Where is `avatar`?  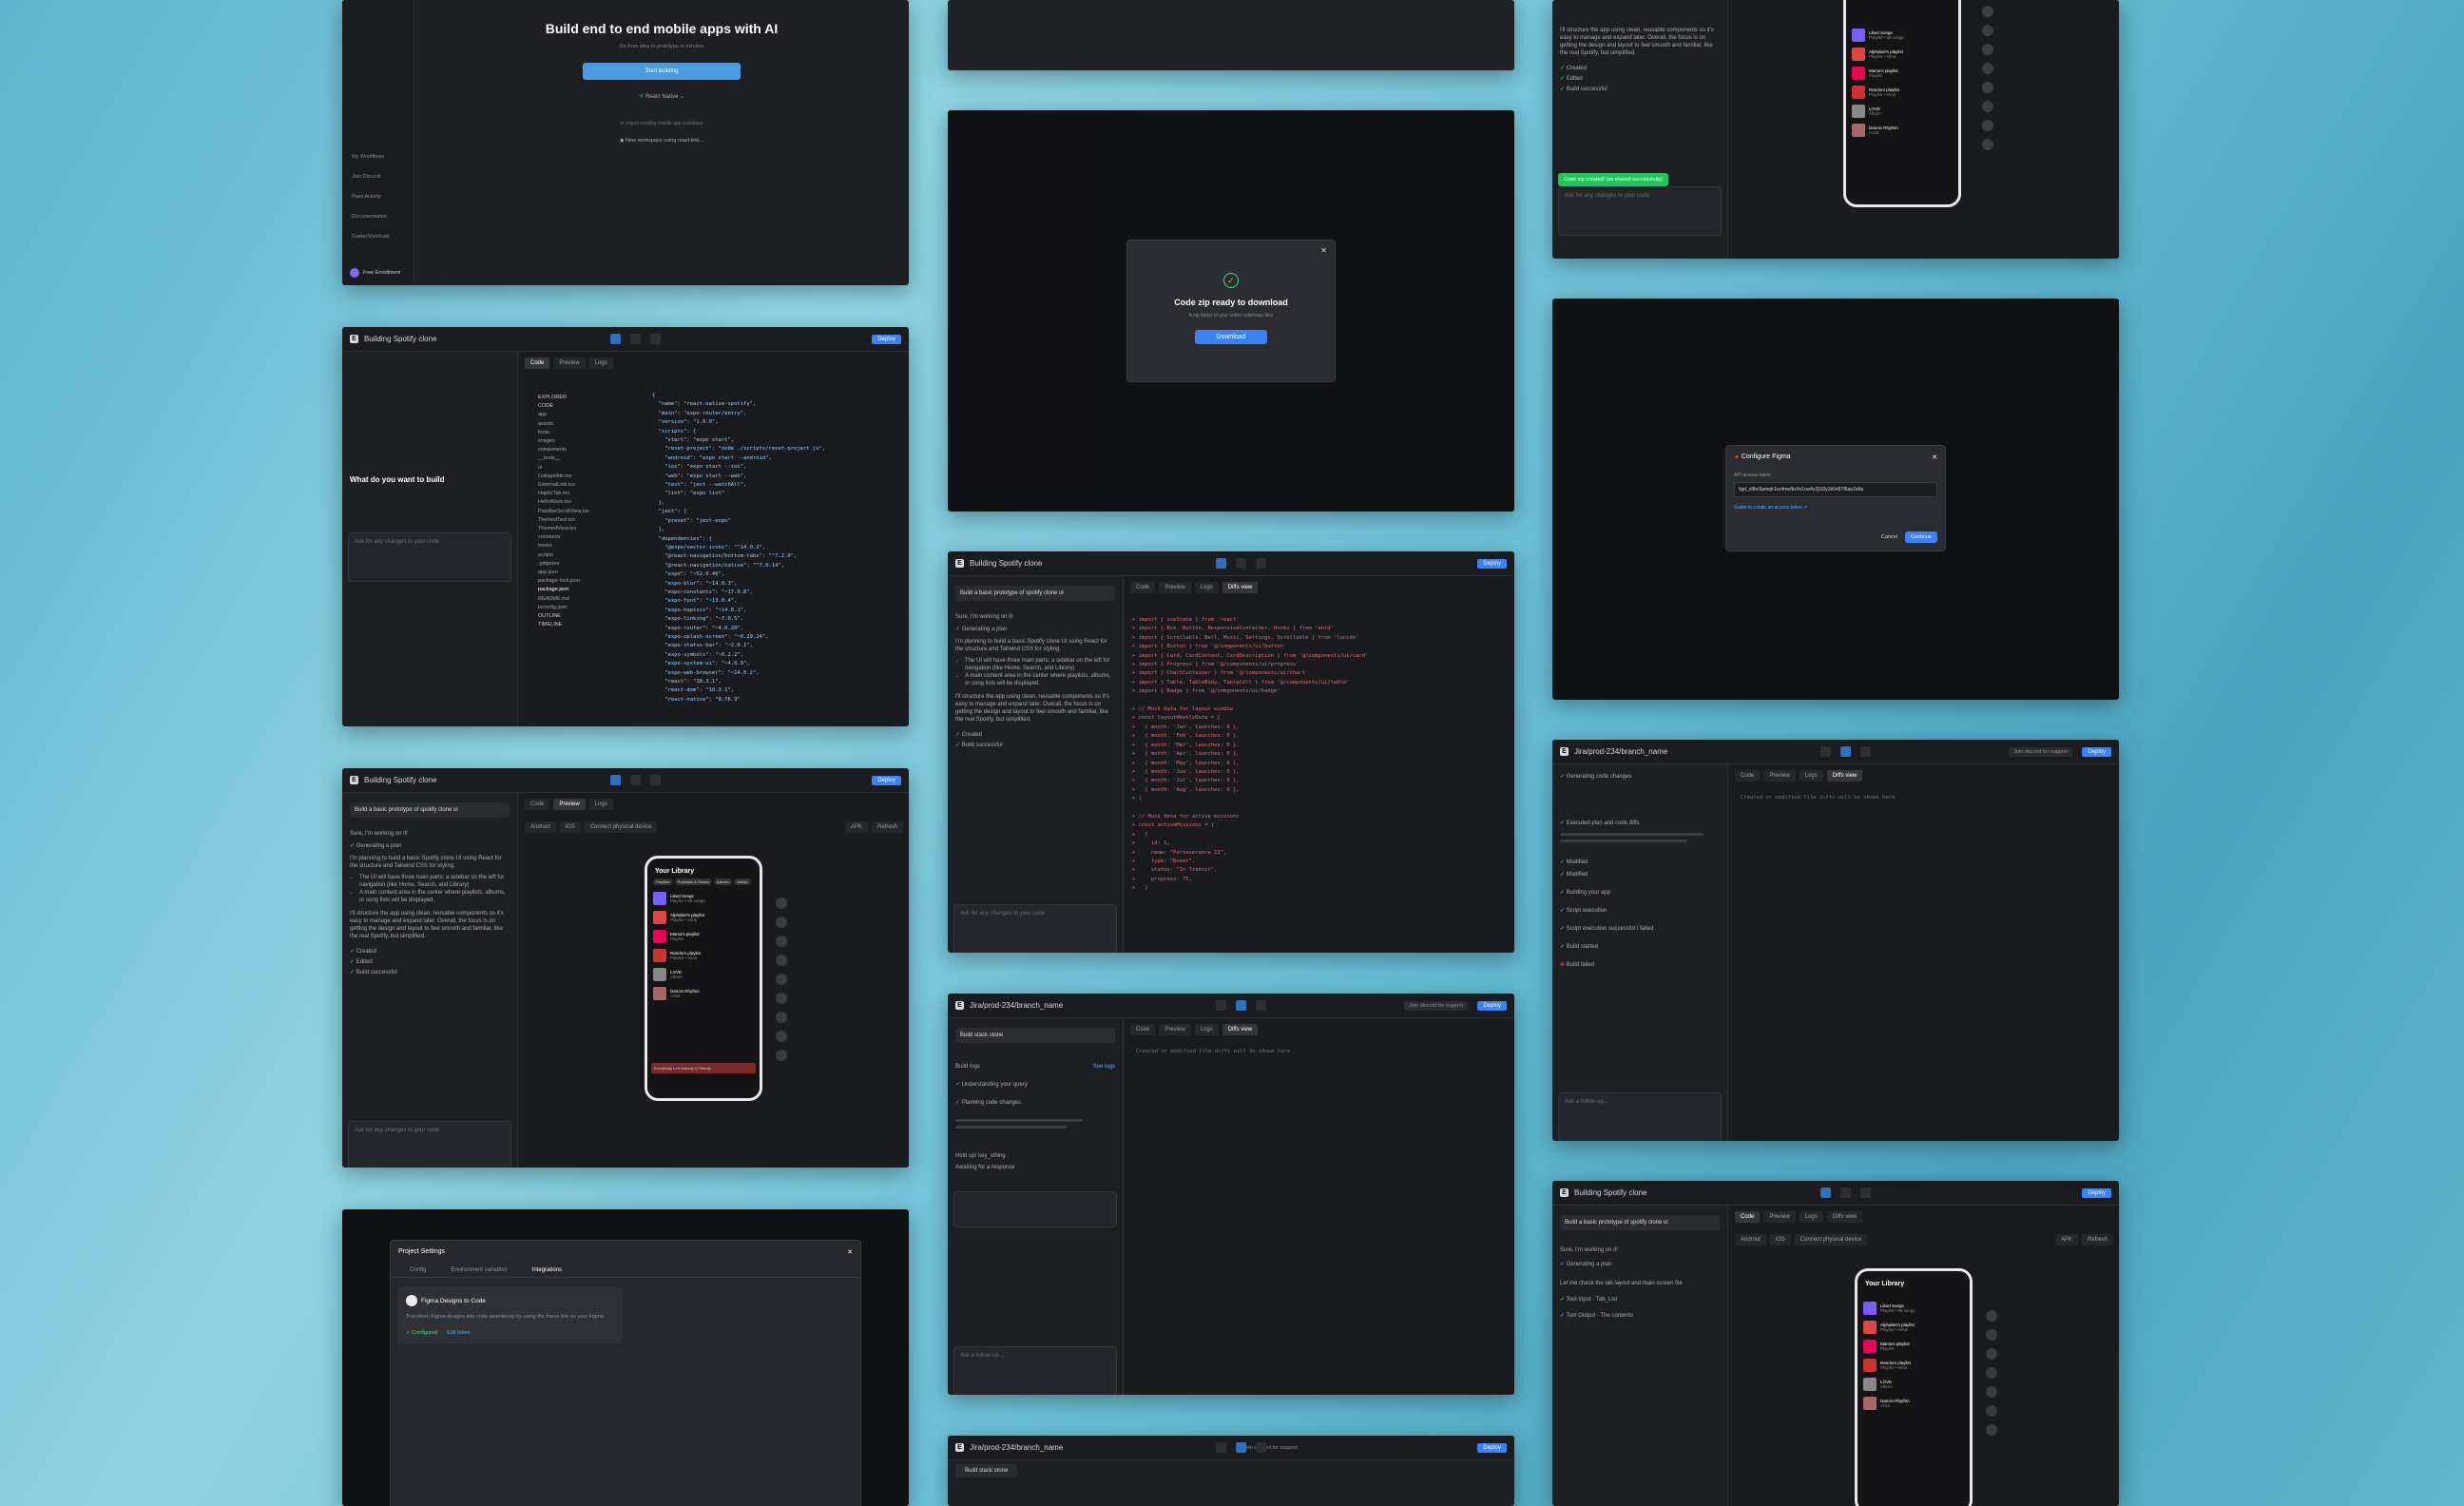
avatar is located at coordinates (354, 273).